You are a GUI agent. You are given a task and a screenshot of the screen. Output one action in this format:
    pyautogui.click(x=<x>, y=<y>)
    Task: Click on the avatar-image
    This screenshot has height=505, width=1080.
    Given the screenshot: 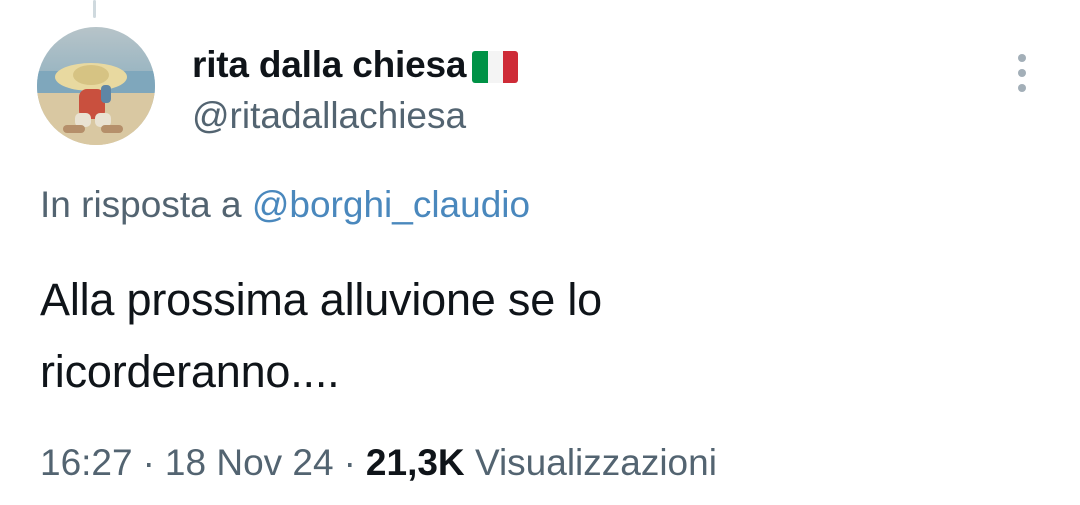 What is the action you would take?
    pyautogui.click(x=96, y=86)
    